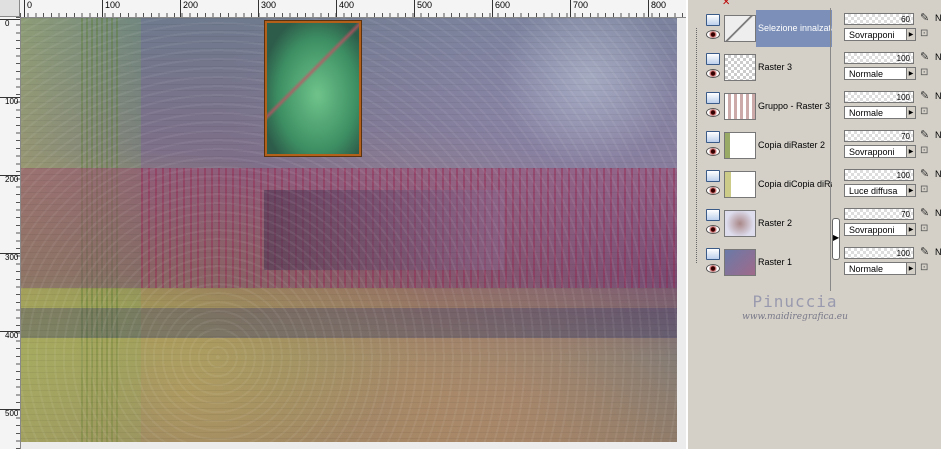 The image size is (941, 449). Describe the element at coordinates (10, 8) in the screenshot. I see `ruler-corner` at that location.